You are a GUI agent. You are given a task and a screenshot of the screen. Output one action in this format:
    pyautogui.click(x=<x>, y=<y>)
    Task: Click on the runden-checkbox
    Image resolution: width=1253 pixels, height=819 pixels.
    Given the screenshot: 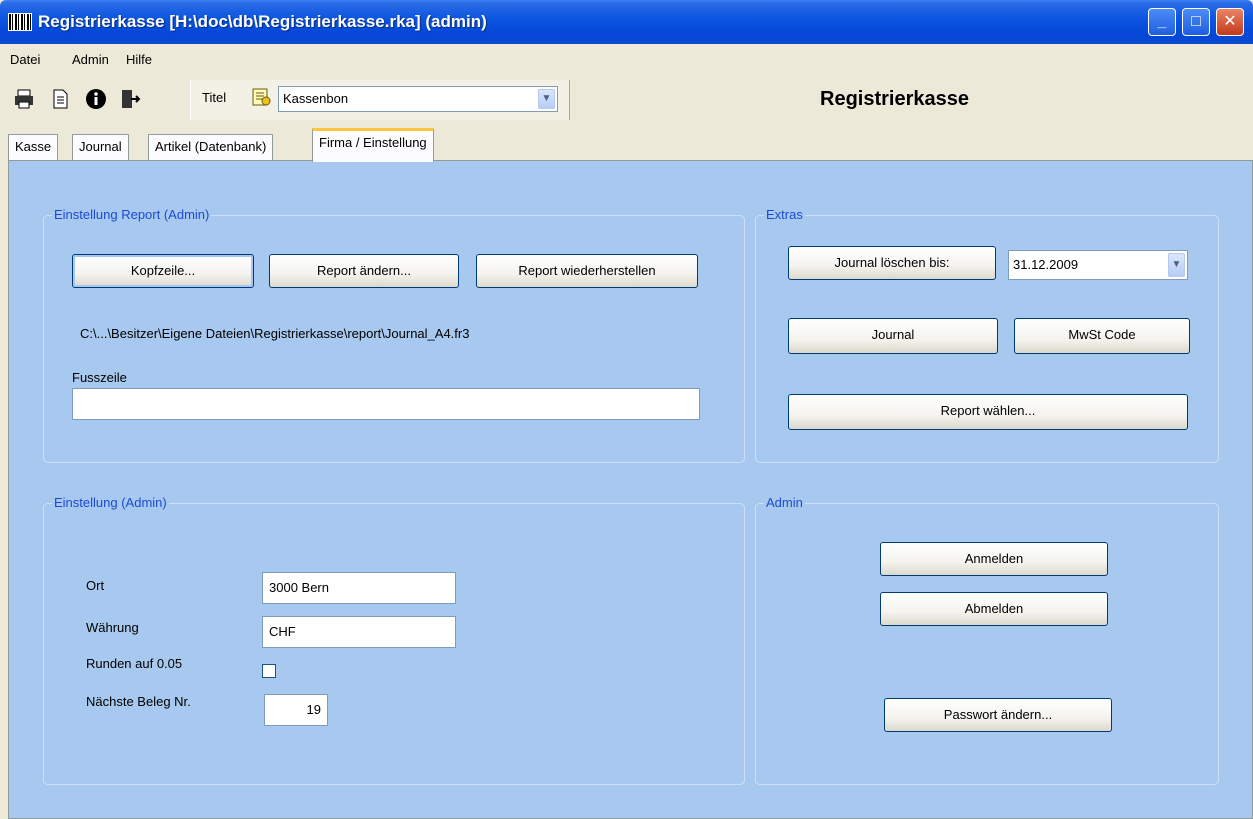 What is the action you would take?
    pyautogui.click(x=269, y=671)
    